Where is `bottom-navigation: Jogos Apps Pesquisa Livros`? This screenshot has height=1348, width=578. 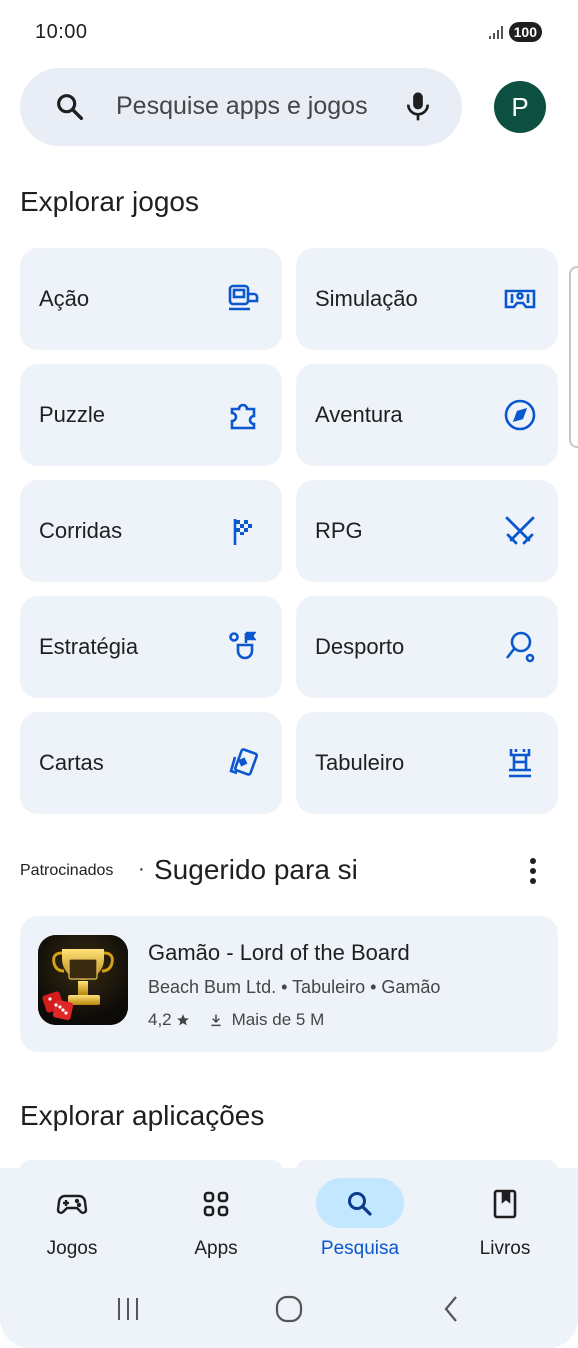 bottom-navigation: Jogos Apps Pesquisa Livros is located at coordinates (289, 1258).